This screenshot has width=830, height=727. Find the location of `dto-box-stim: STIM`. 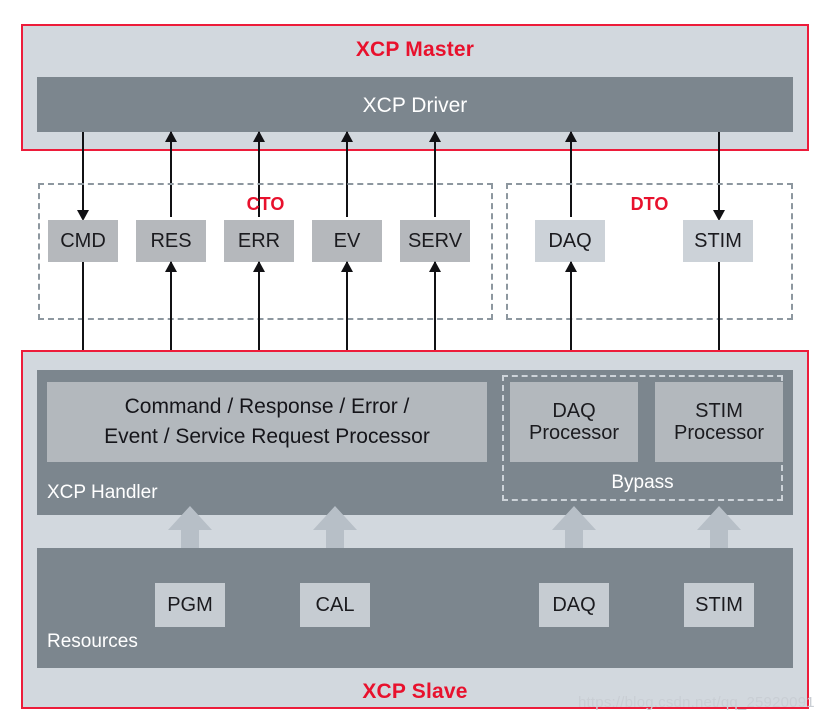

dto-box-stim: STIM is located at coordinates (718, 241).